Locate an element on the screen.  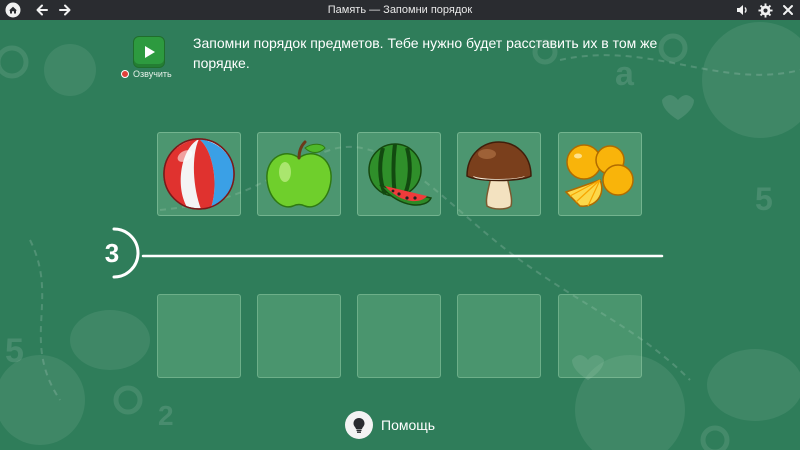
lightbulb-icon is located at coordinates (359, 425).